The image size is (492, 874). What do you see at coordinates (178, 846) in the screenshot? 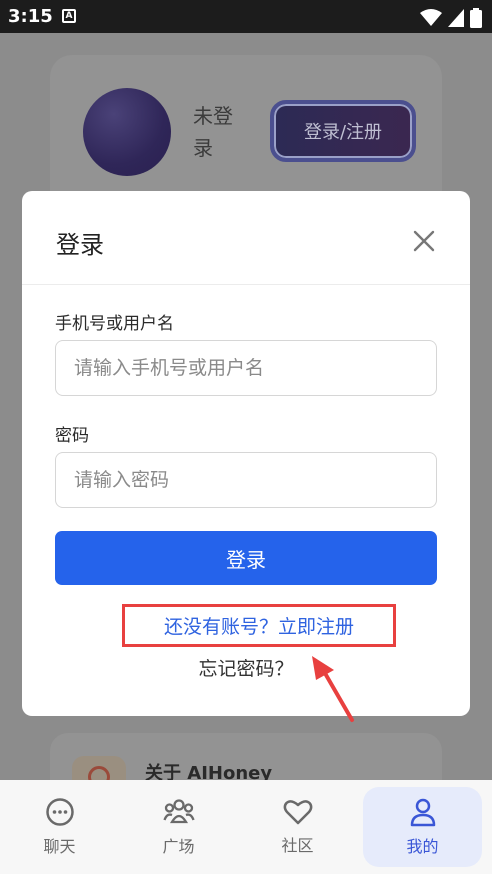
I see `nav-label-plaza: 广场` at bounding box center [178, 846].